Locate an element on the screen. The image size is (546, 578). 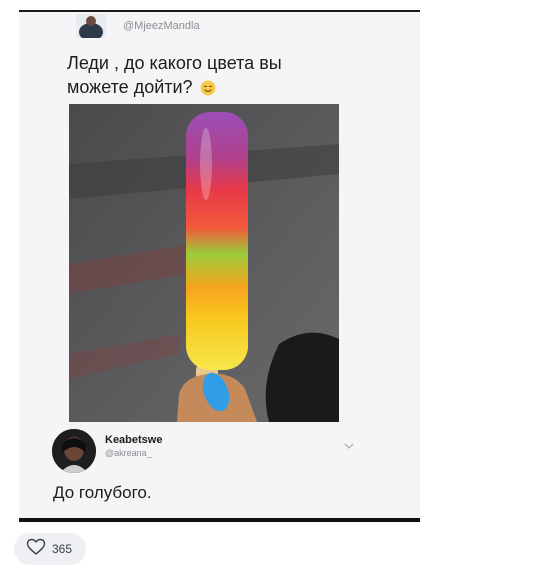
author-handle: @MjeezMandla is located at coordinates (161, 26).